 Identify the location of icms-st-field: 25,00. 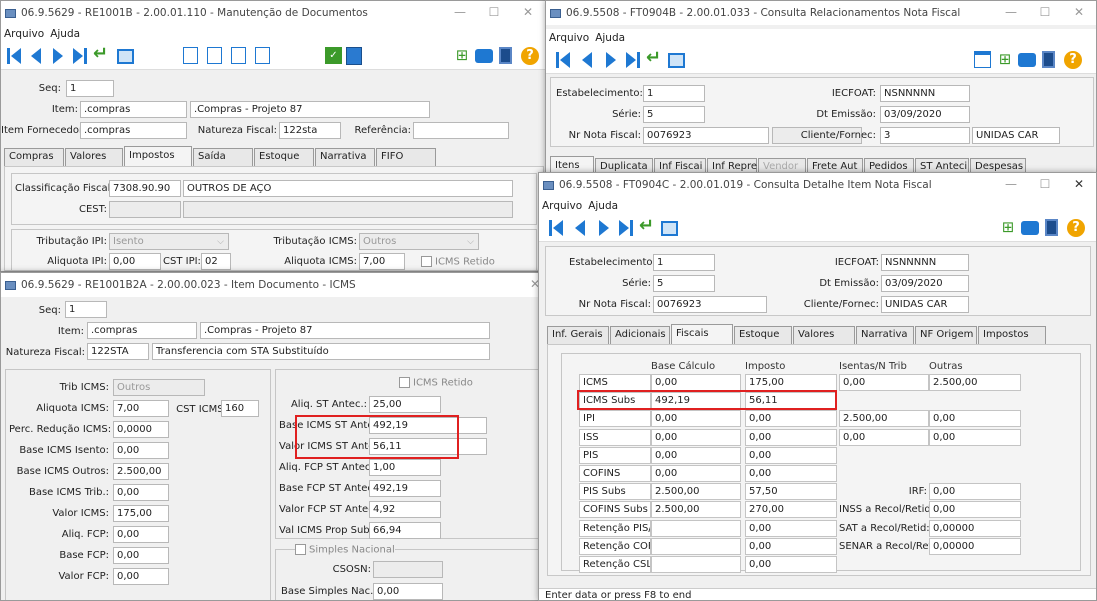
(405, 404).